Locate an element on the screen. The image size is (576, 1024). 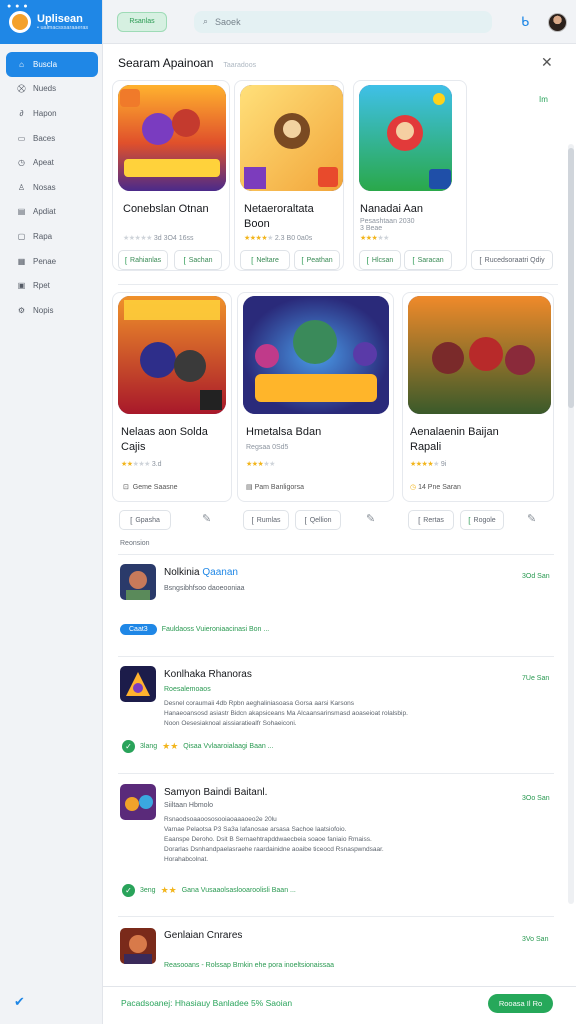
calendar-icon: ▦ is located at coordinates (21, 261).